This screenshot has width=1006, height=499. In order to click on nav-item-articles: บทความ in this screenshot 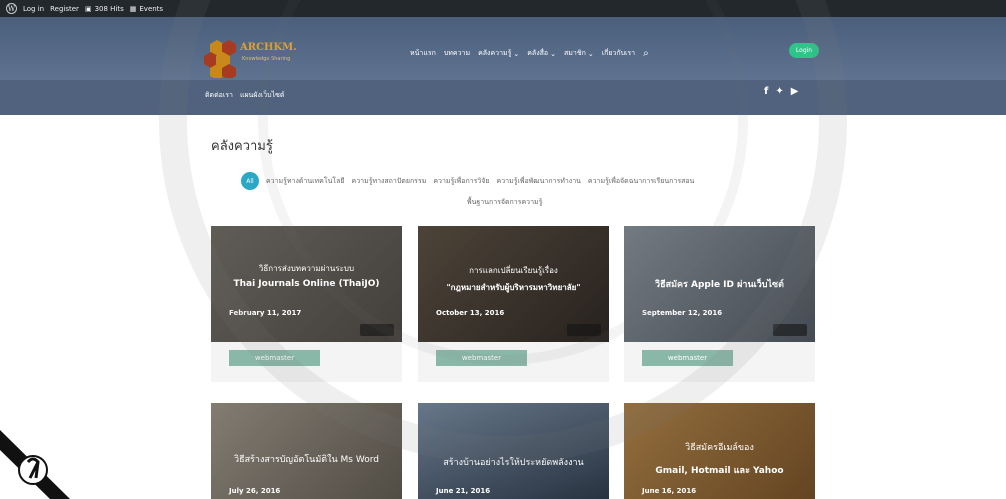, I will do `click(457, 53)`.